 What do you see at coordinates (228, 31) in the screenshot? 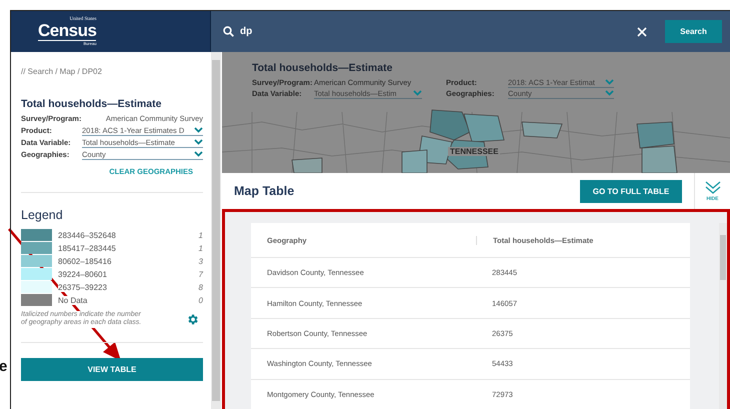
I see `search-icon` at bounding box center [228, 31].